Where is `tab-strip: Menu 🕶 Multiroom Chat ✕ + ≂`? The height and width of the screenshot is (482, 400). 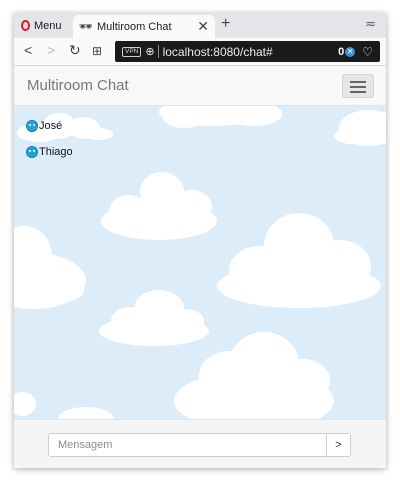
tab-strip: Menu 🕶 Multiroom Chat ✕ + ≂ is located at coordinates (200, 25).